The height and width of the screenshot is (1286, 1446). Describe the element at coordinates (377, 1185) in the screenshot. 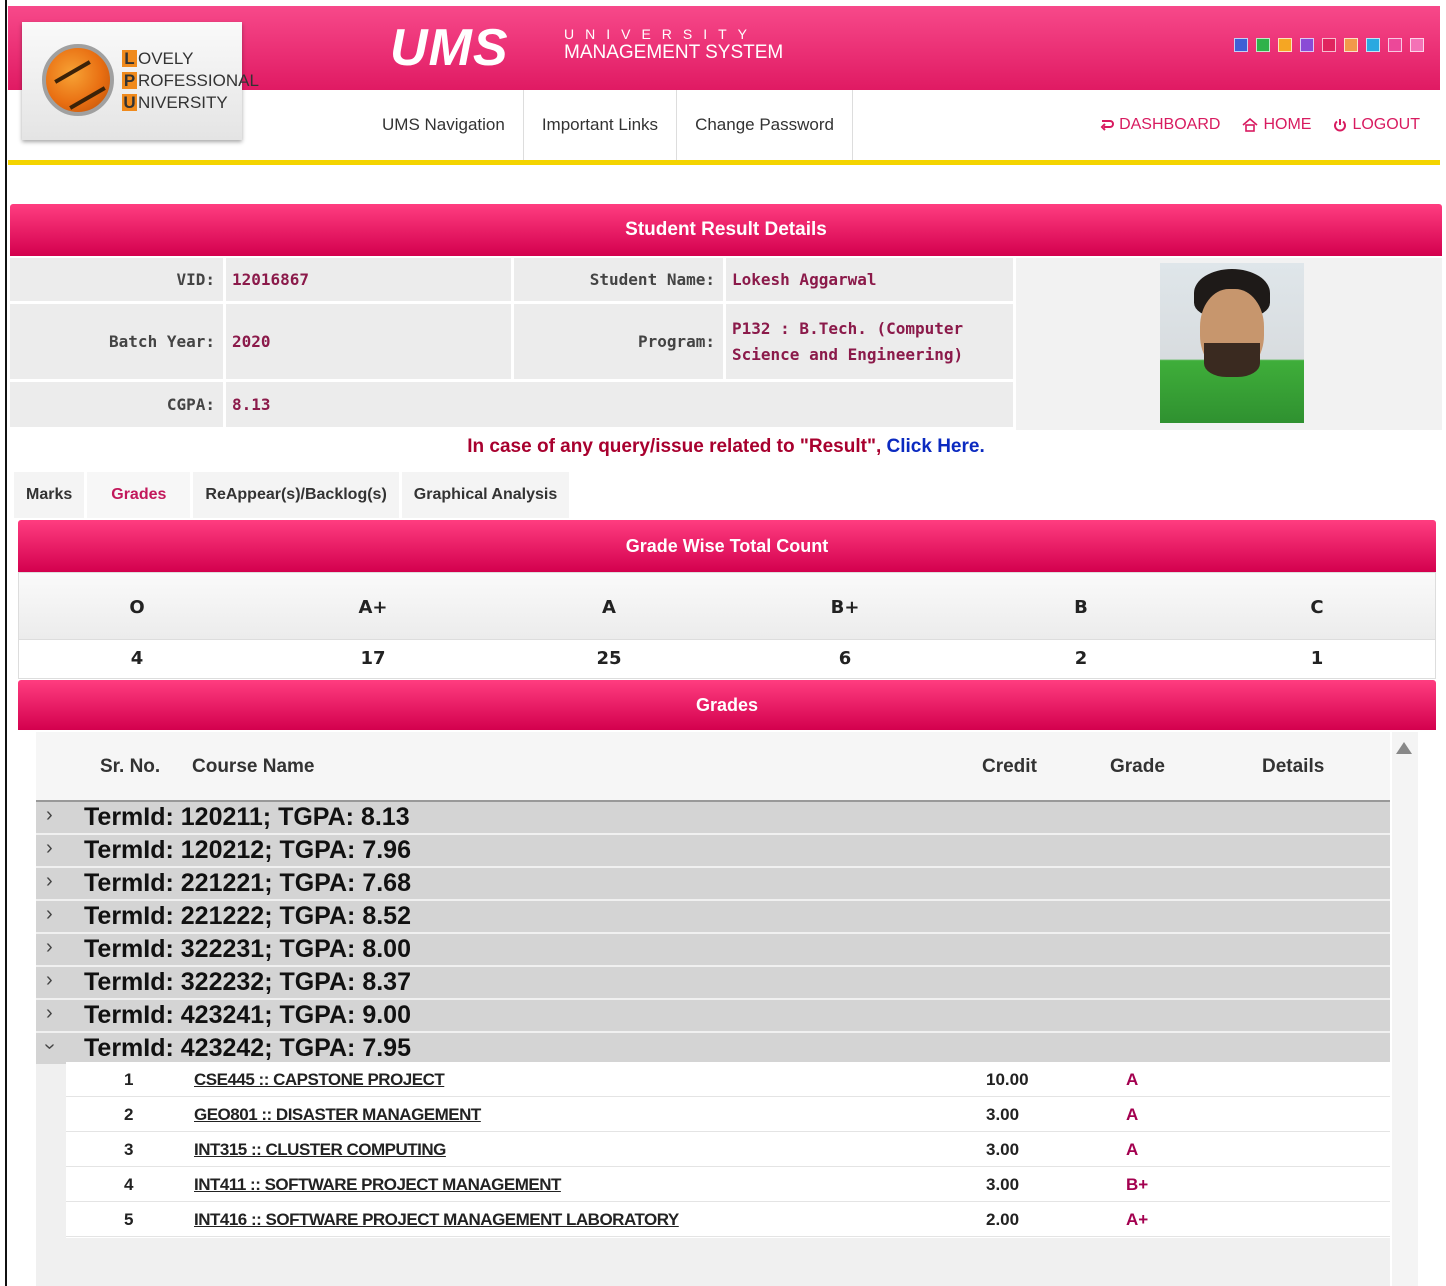

I see `course-link: INT411 :: SOFTWARE PROJECT MANAGEMENT` at that location.